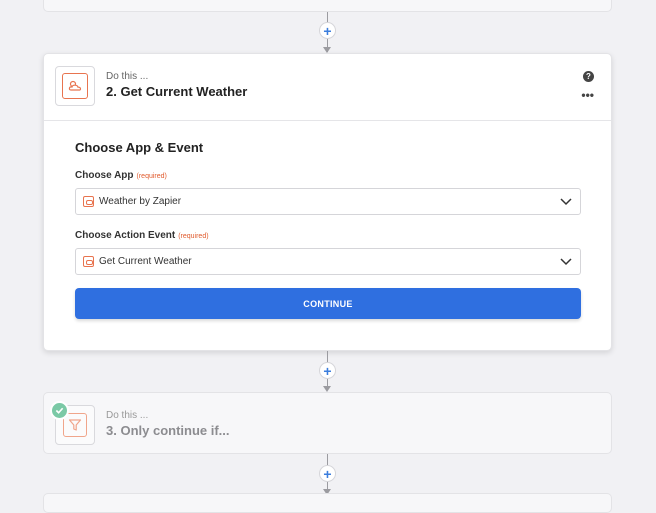  I want to click on choose-action-event-label: Choose Action Event (required), so click(142, 235).